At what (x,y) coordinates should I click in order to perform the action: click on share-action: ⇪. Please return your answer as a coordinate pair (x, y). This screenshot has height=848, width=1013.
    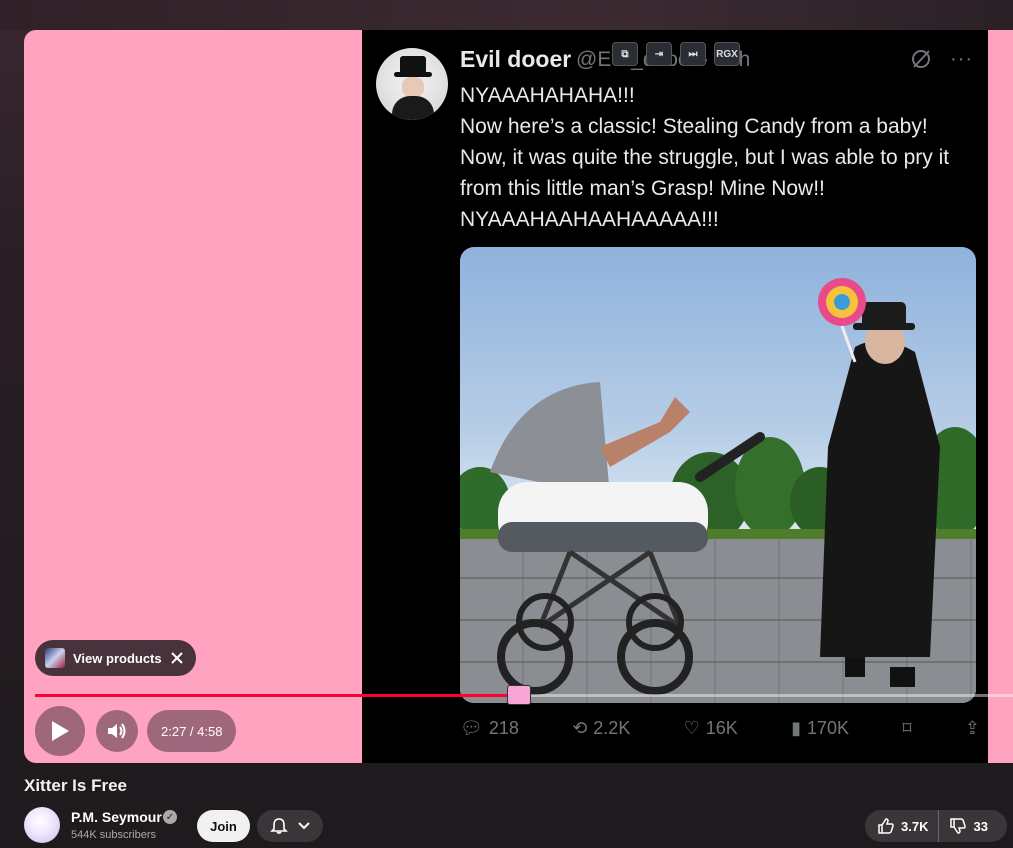
    Looking at the image, I should click on (972, 728).